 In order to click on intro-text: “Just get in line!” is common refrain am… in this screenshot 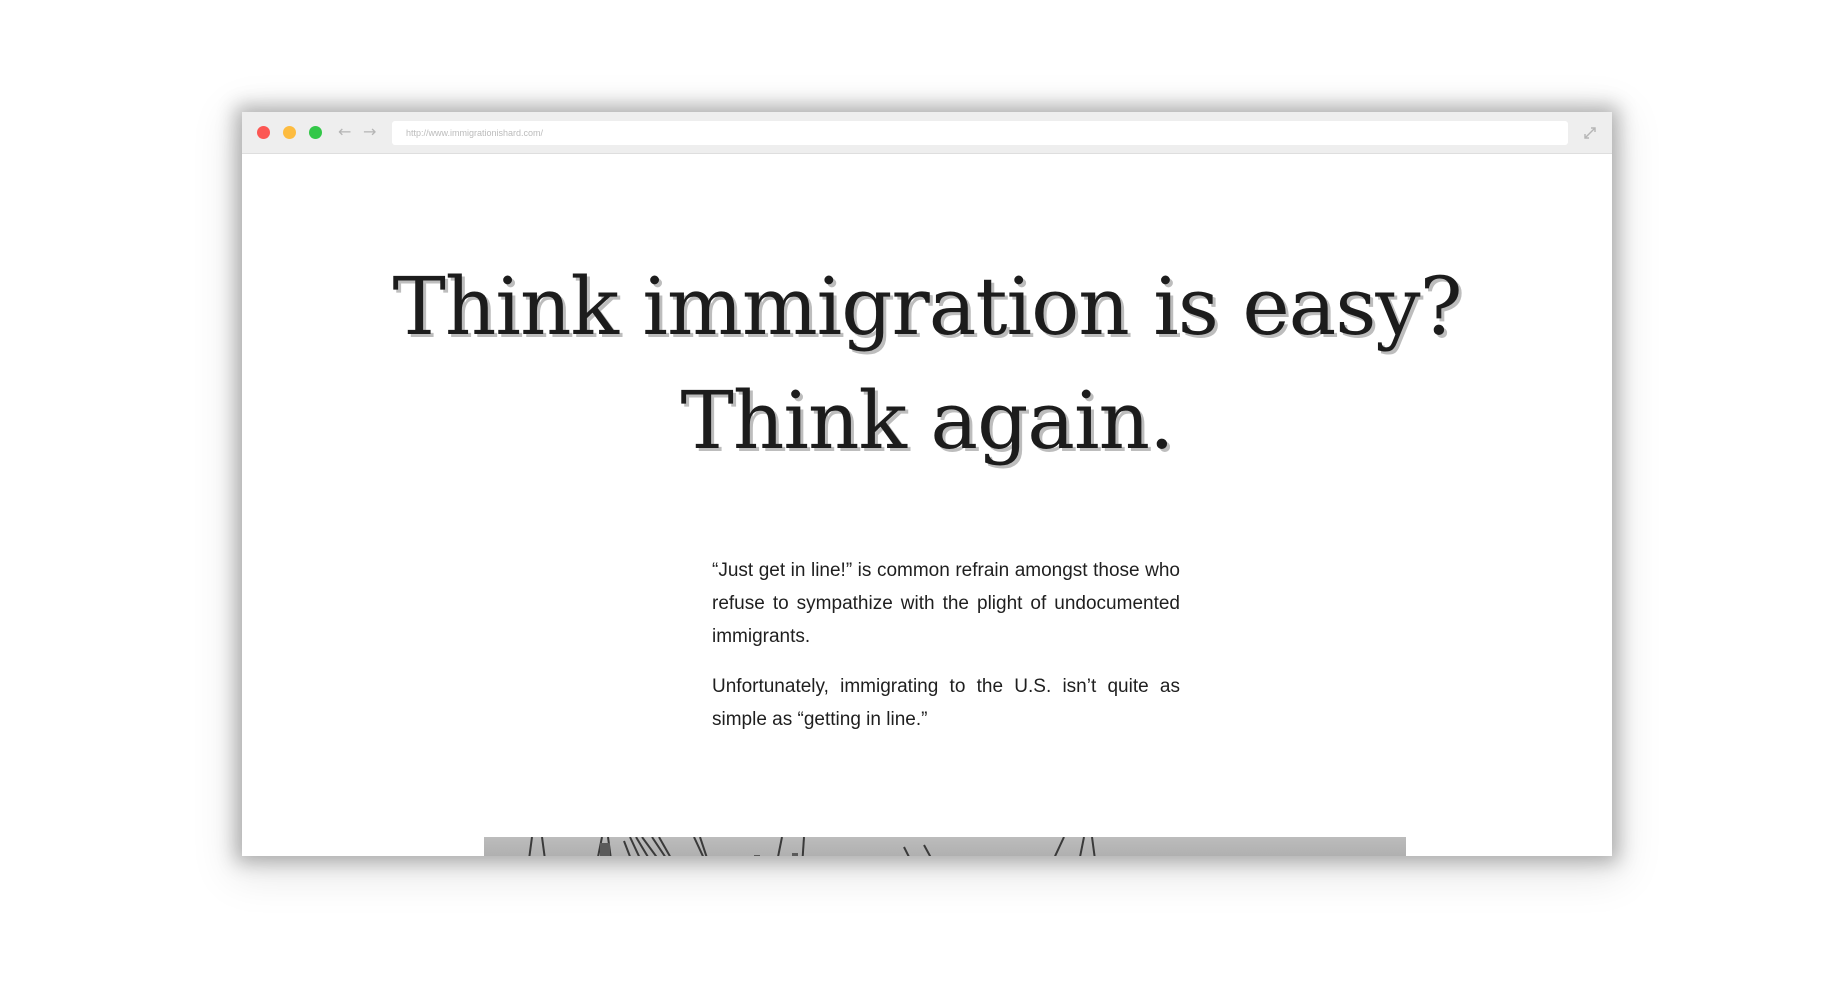, I will do `click(946, 653)`.